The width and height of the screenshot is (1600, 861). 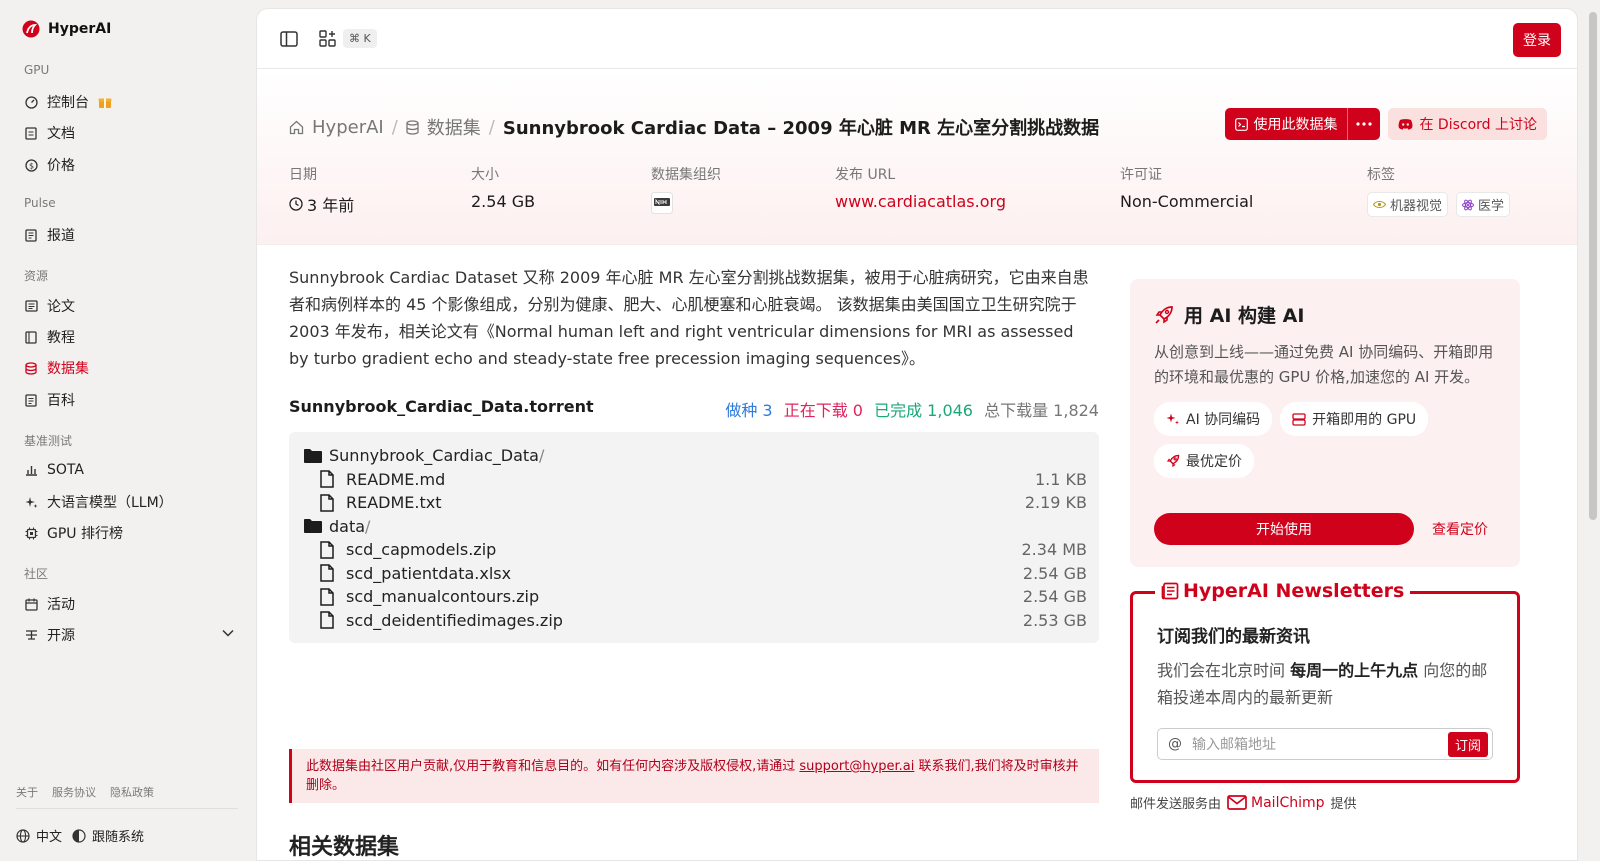 I want to click on sidebar-item-label: 活动, so click(x=61, y=605).